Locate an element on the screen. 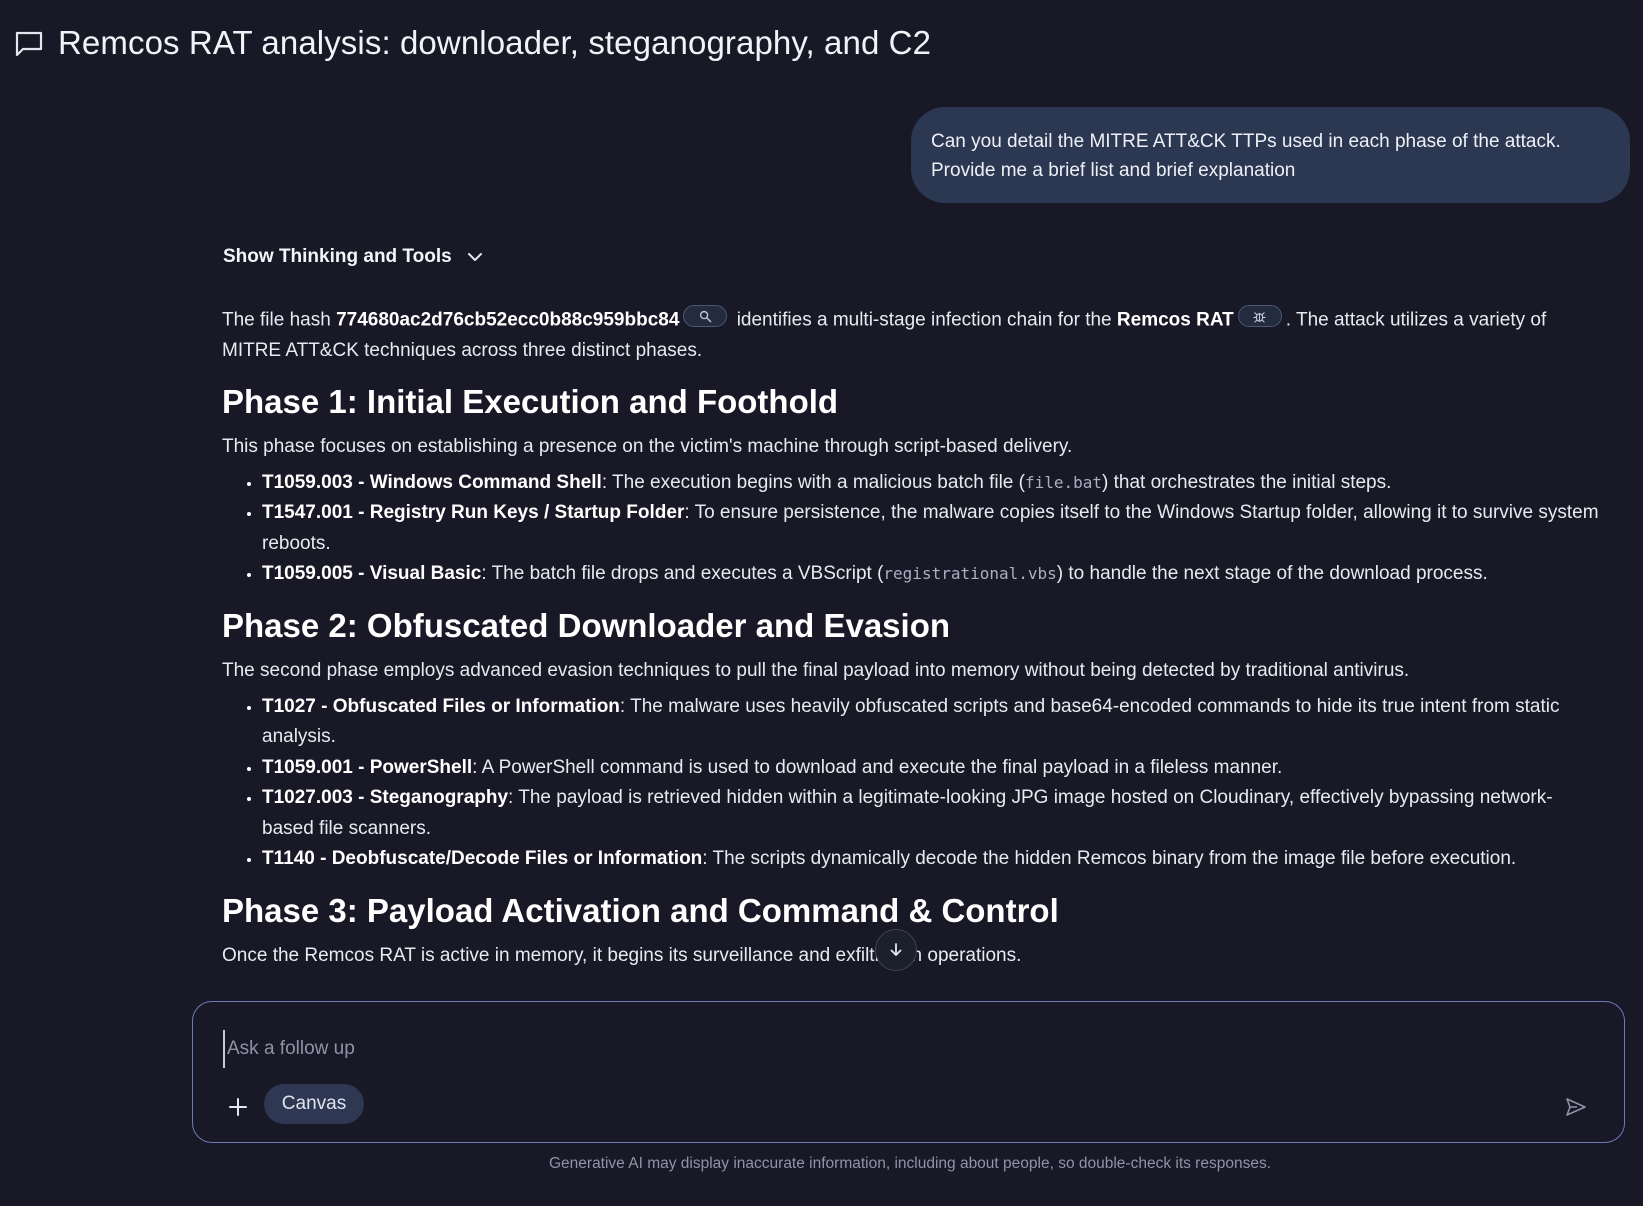 This screenshot has width=1643, height=1206. malware-info-chip is located at coordinates (1259, 316).